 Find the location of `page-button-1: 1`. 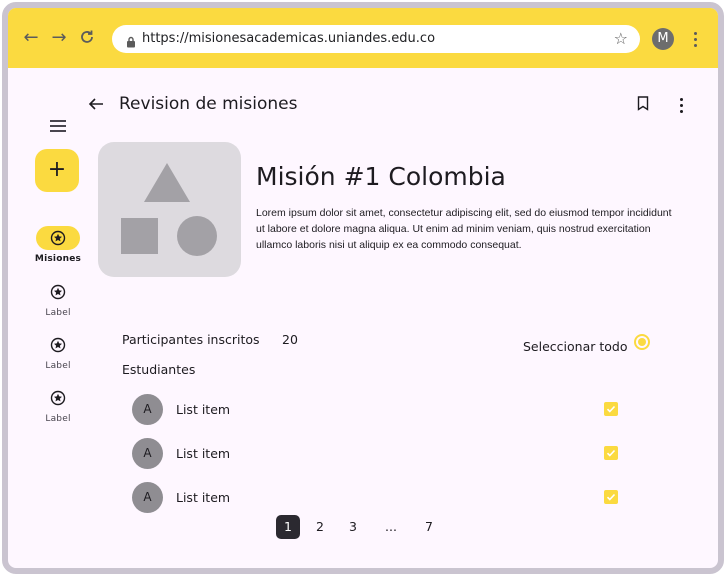

page-button-1: 1 is located at coordinates (288, 527).